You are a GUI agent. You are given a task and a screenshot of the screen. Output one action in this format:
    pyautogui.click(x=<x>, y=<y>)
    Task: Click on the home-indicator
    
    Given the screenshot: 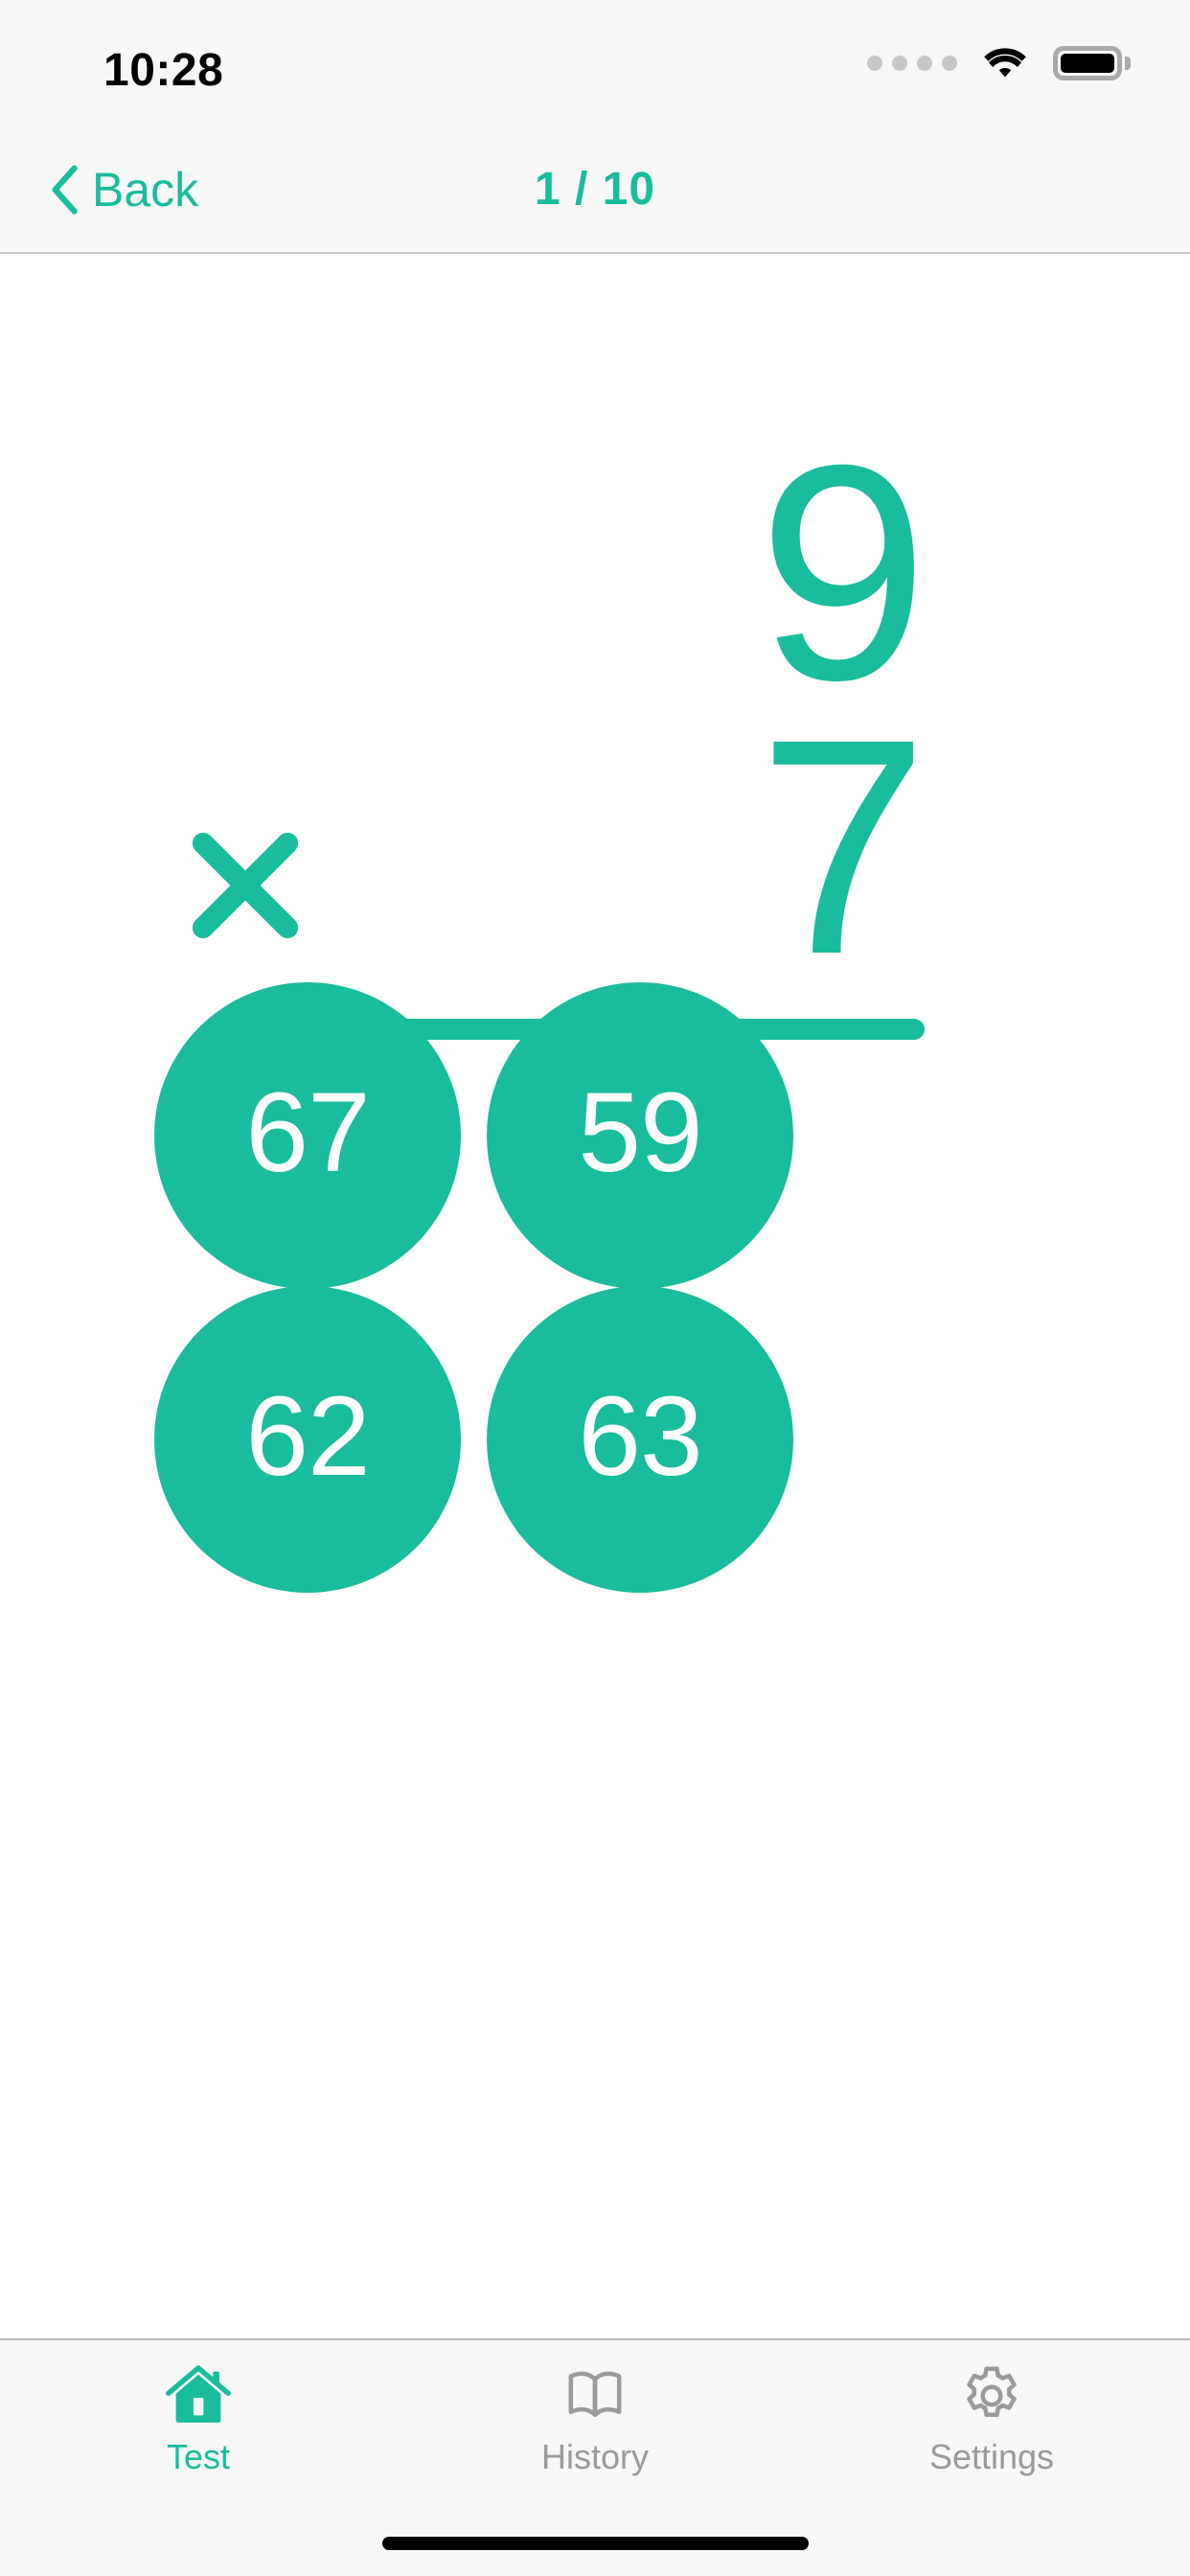 What is the action you would take?
    pyautogui.click(x=595, y=2543)
    